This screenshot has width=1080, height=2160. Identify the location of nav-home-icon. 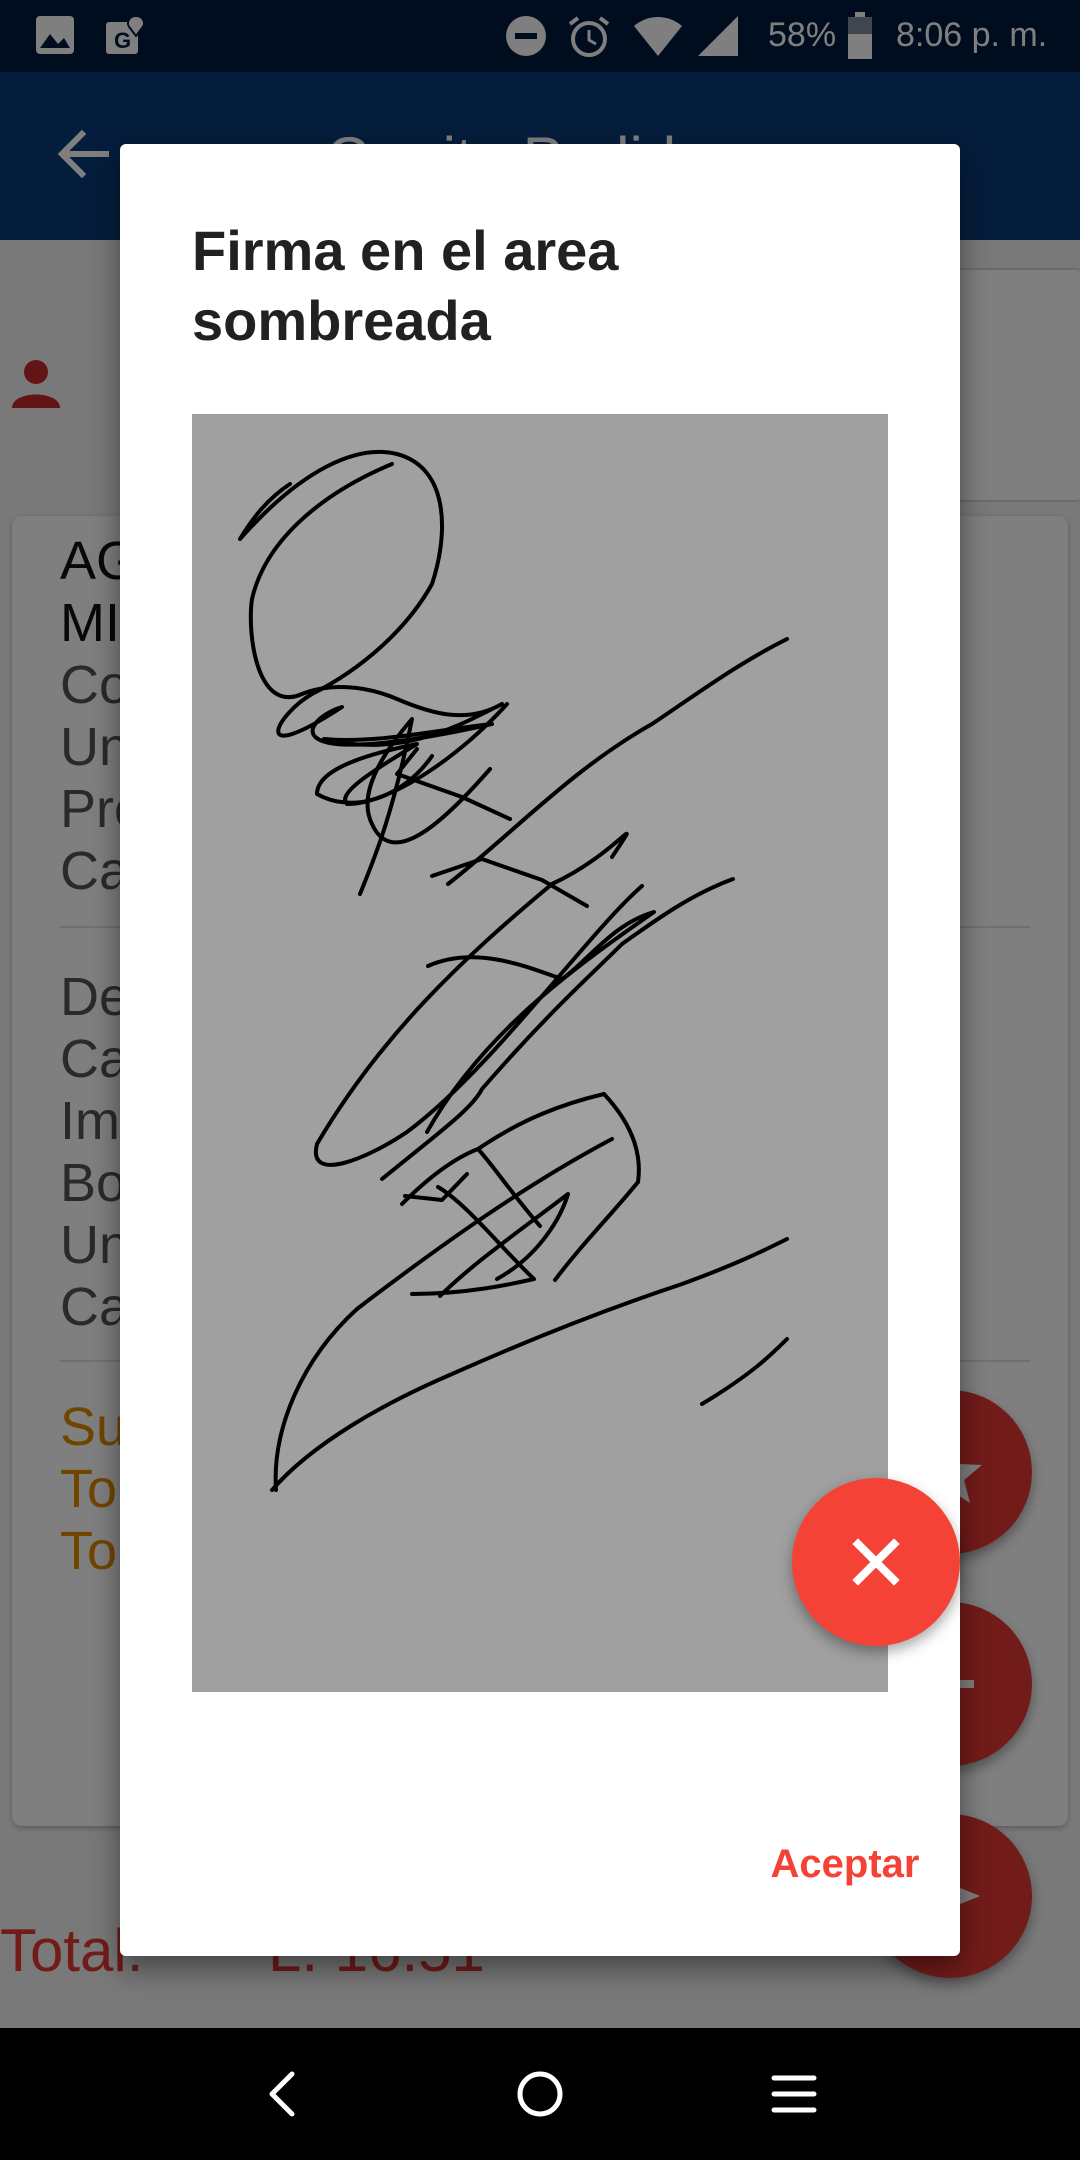
(540, 2094).